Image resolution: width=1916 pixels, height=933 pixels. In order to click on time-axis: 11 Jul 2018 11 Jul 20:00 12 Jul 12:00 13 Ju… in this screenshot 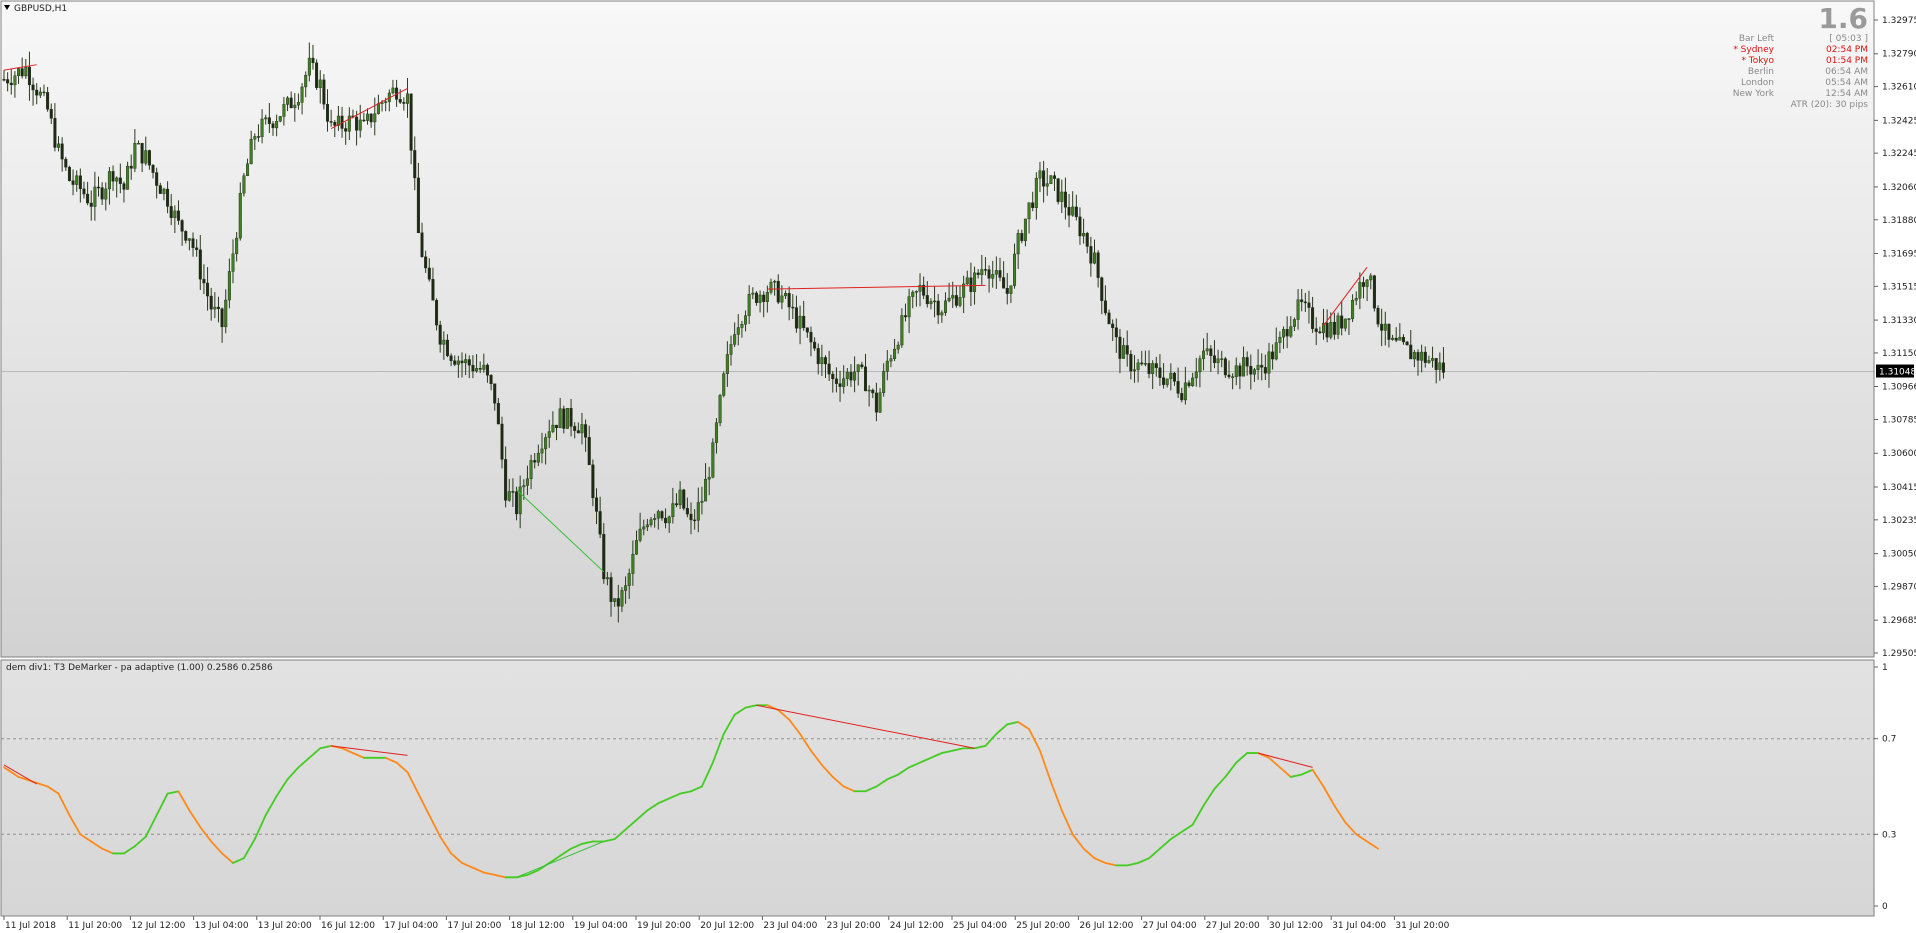, I will do `click(726, 923)`.